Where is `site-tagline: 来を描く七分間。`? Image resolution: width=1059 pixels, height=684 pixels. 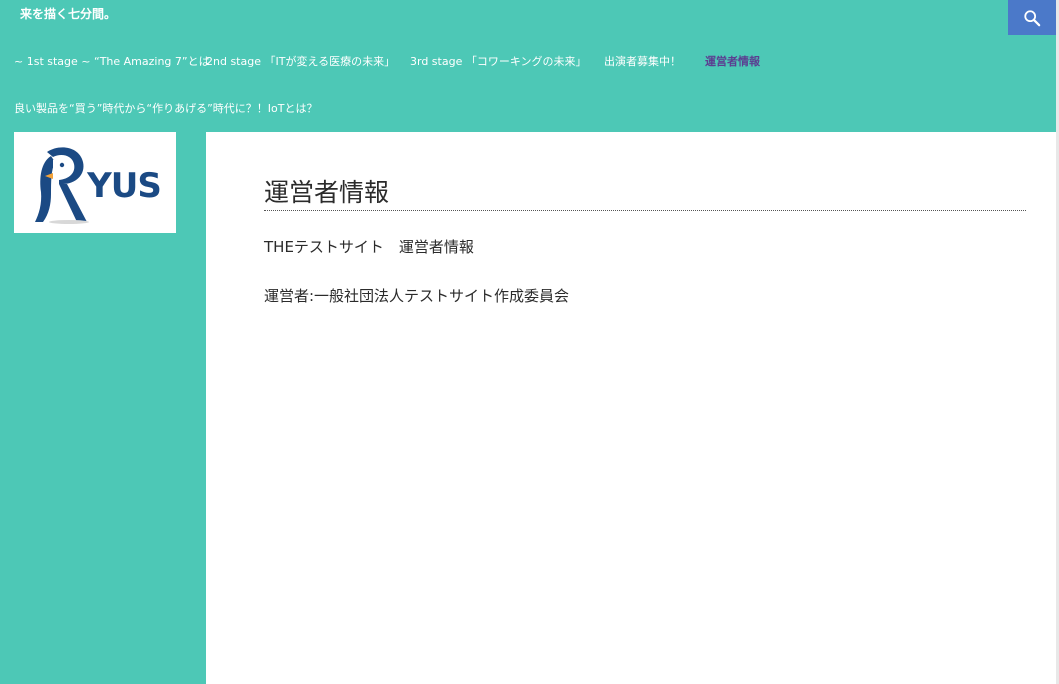 site-tagline: 来を描く七分間。 is located at coordinates (68, 13).